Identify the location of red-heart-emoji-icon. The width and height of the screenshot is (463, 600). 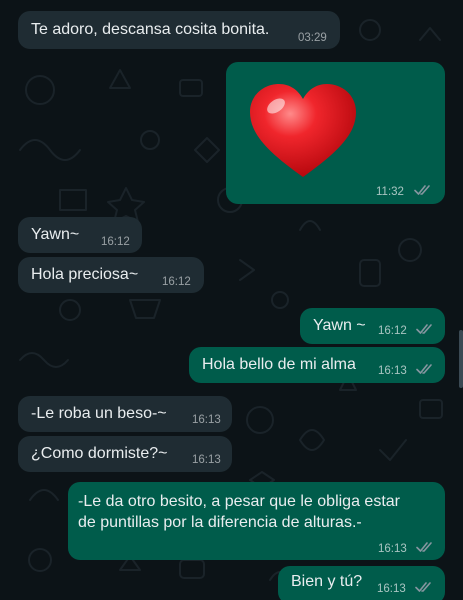
(303, 130).